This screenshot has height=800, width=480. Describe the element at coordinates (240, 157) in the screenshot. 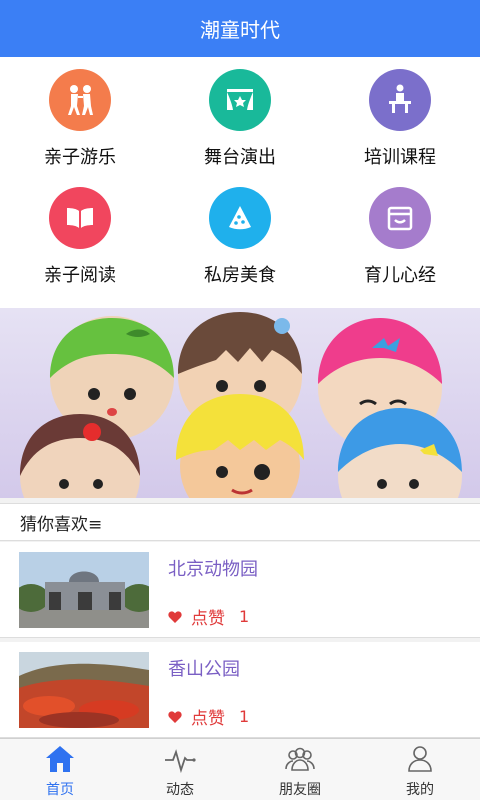

I see `category-label: 舞台演出` at that location.